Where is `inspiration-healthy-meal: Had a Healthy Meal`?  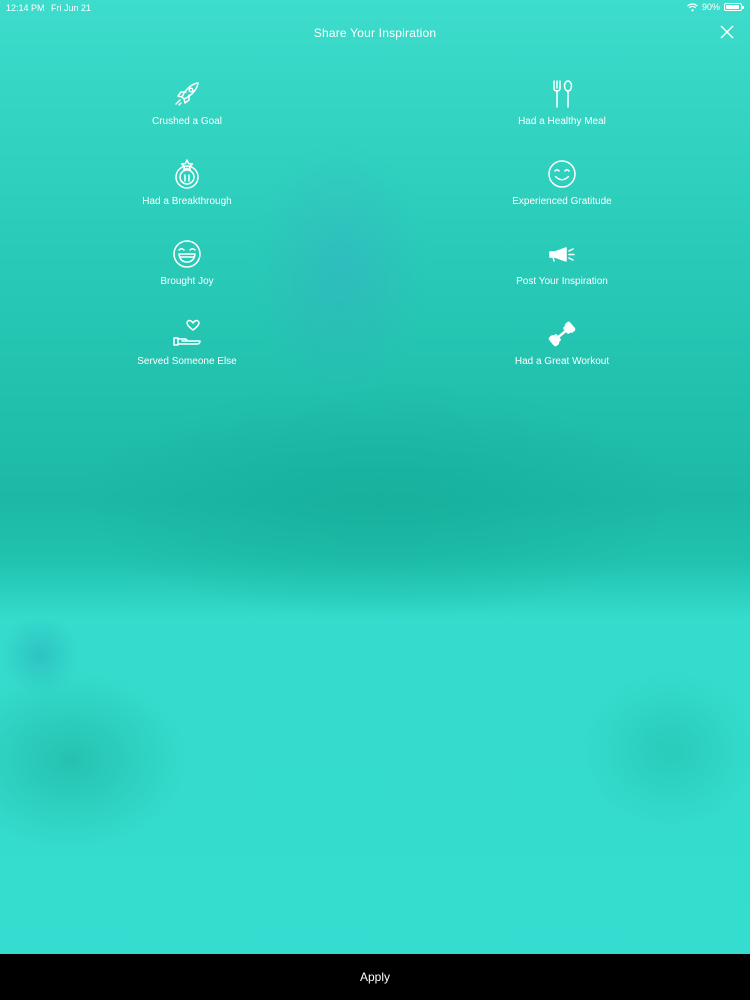 inspiration-healthy-meal: Had a Healthy Meal is located at coordinates (562, 103).